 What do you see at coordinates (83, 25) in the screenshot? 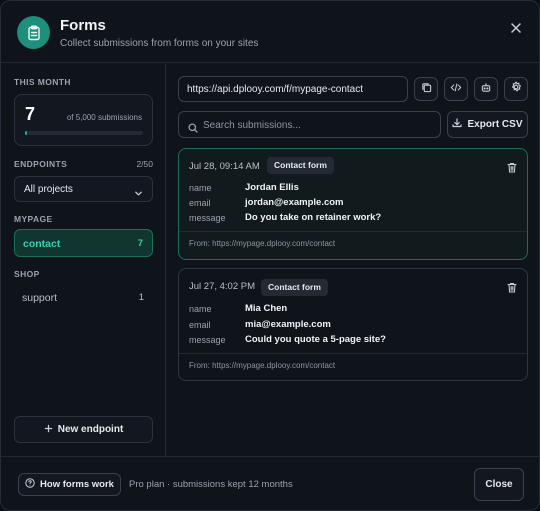
I see `dialog-title: Forms` at bounding box center [83, 25].